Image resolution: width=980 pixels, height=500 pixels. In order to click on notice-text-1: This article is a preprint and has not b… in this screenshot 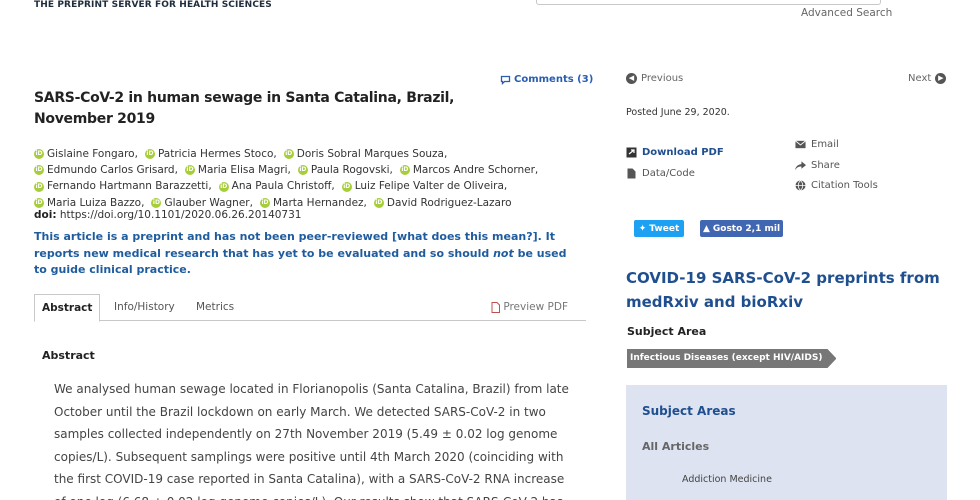, I will do `click(294, 245)`.